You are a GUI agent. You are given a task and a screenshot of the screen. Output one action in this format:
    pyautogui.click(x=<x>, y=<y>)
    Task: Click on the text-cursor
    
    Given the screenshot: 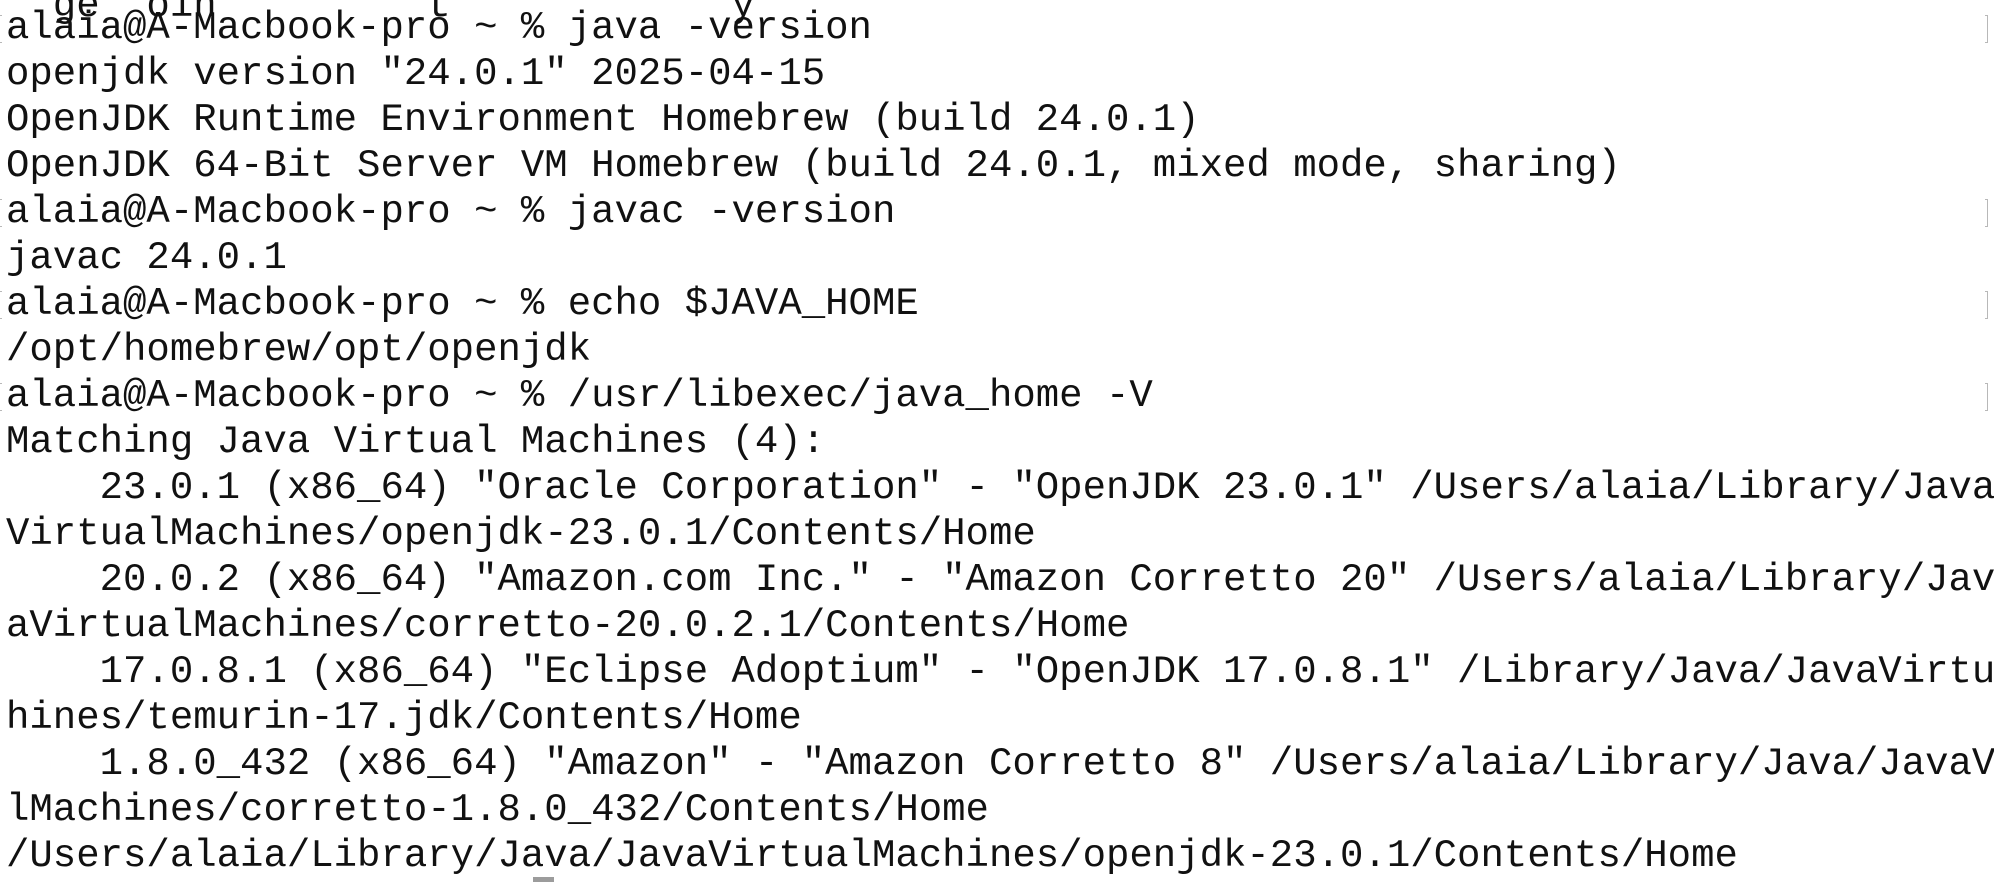 What is the action you would take?
    pyautogui.click(x=543, y=879)
    